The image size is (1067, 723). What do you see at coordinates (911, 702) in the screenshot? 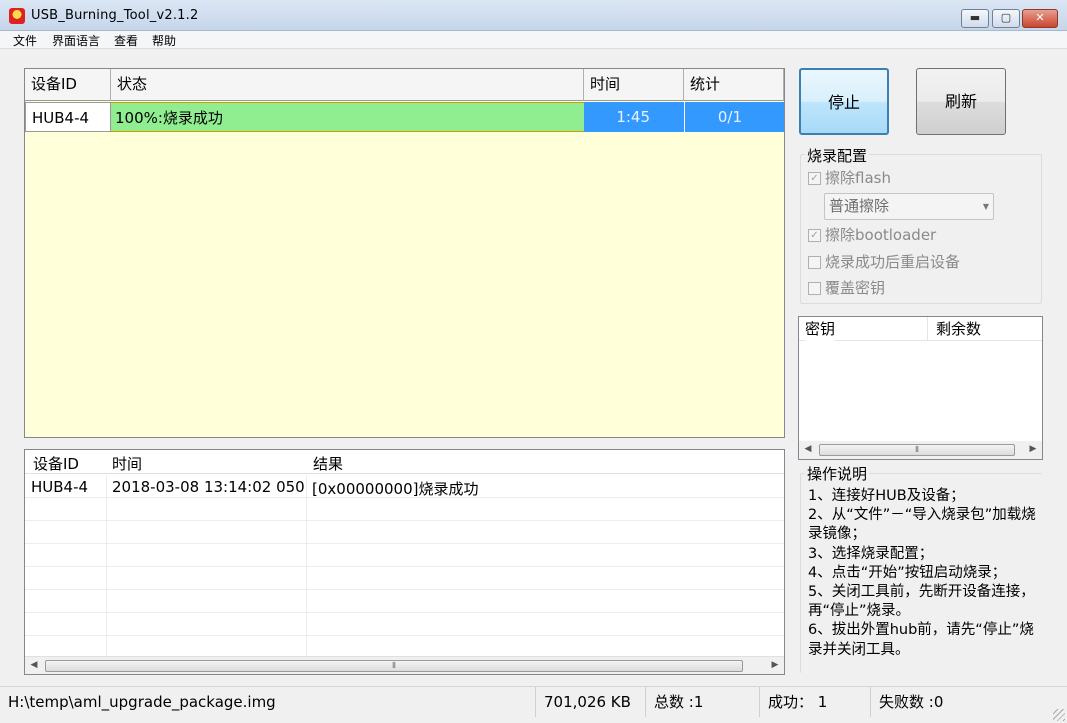
I see `failed-count: 失败数 :0` at bounding box center [911, 702].